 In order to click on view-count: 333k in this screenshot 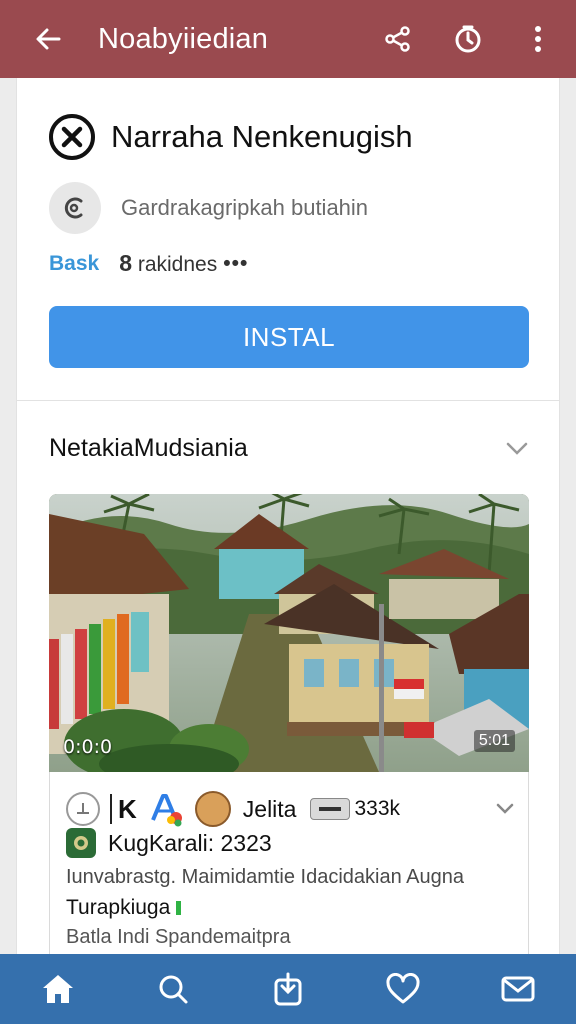, I will do `click(377, 808)`.